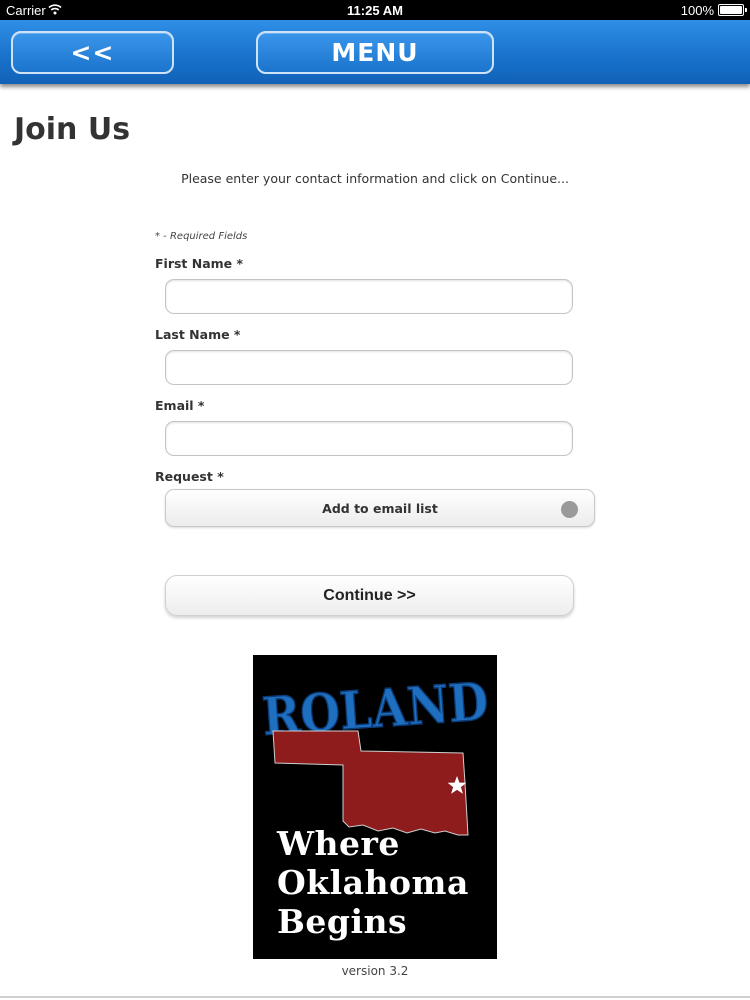  I want to click on request-select-value: Add to email list, so click(380, 508).